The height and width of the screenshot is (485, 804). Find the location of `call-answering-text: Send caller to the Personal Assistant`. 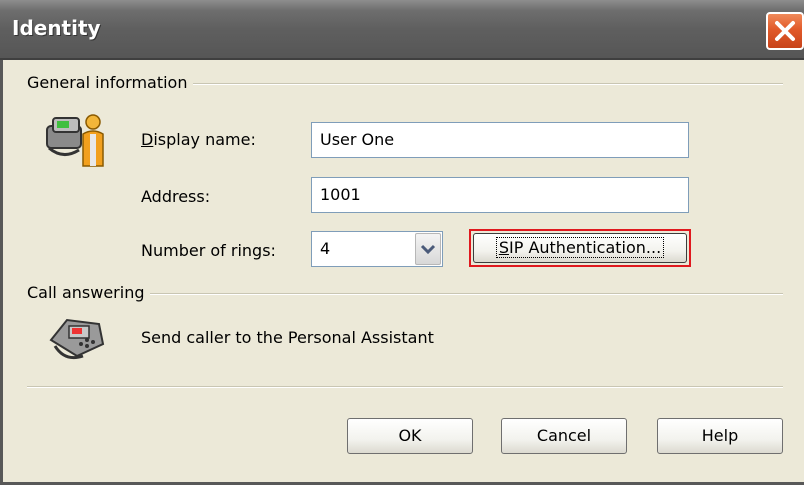

call-answering-text: Send caller to the Personal Assistant is located at coordinates (287, 337).